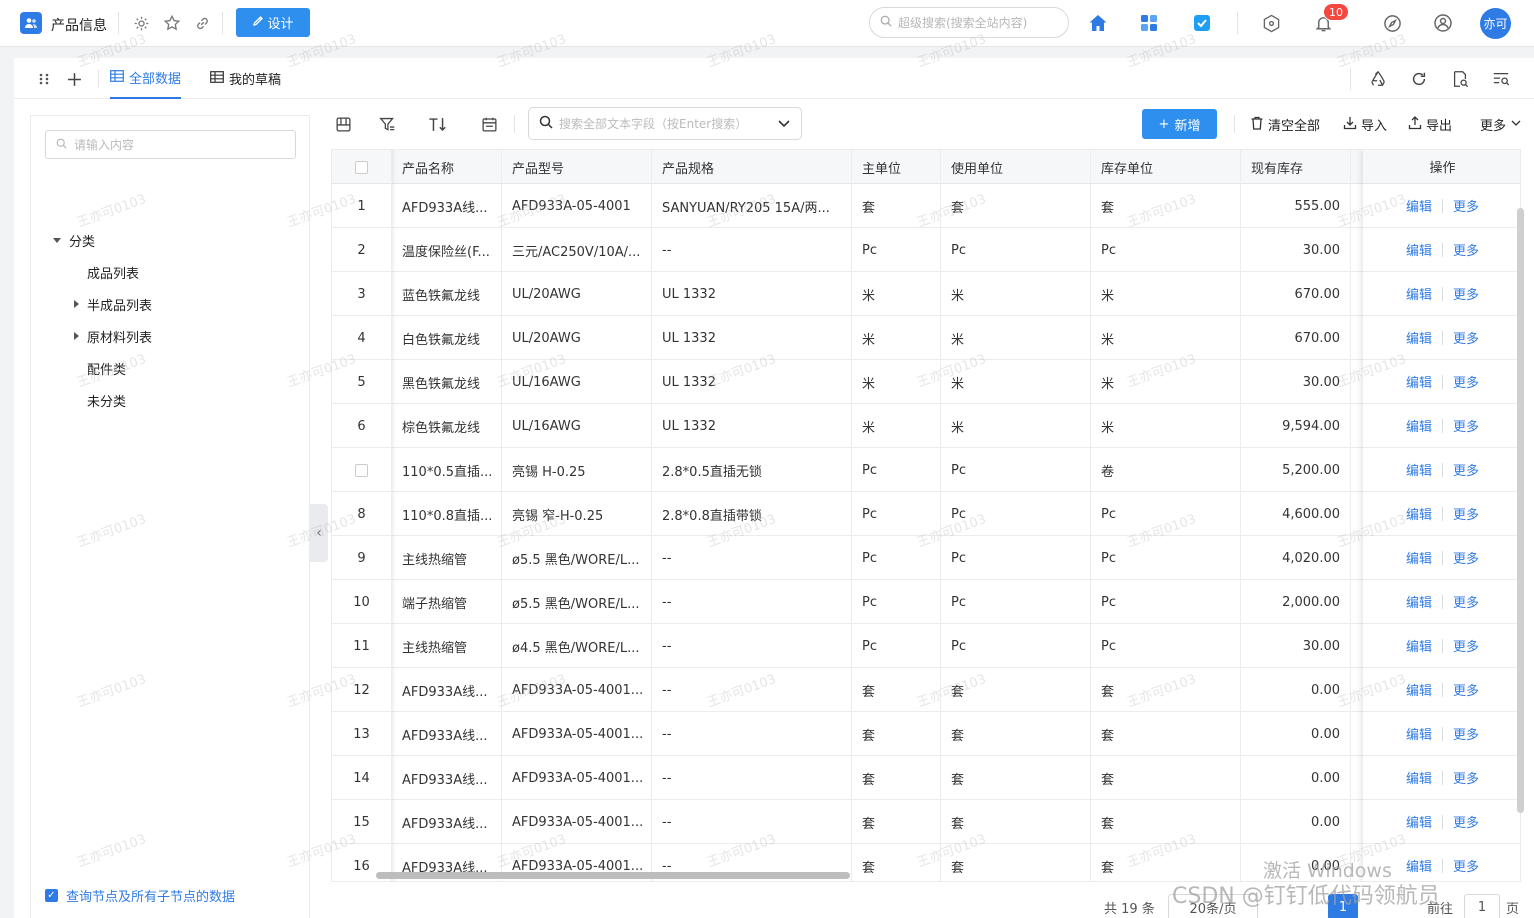 The image size is (1534, 918). Describe the element at coordinates (926, 778) in the screenshot. I see `table-row: 14 AFD933A线... AFD933A-05-4001... -- 套套套 0.00` at that location.